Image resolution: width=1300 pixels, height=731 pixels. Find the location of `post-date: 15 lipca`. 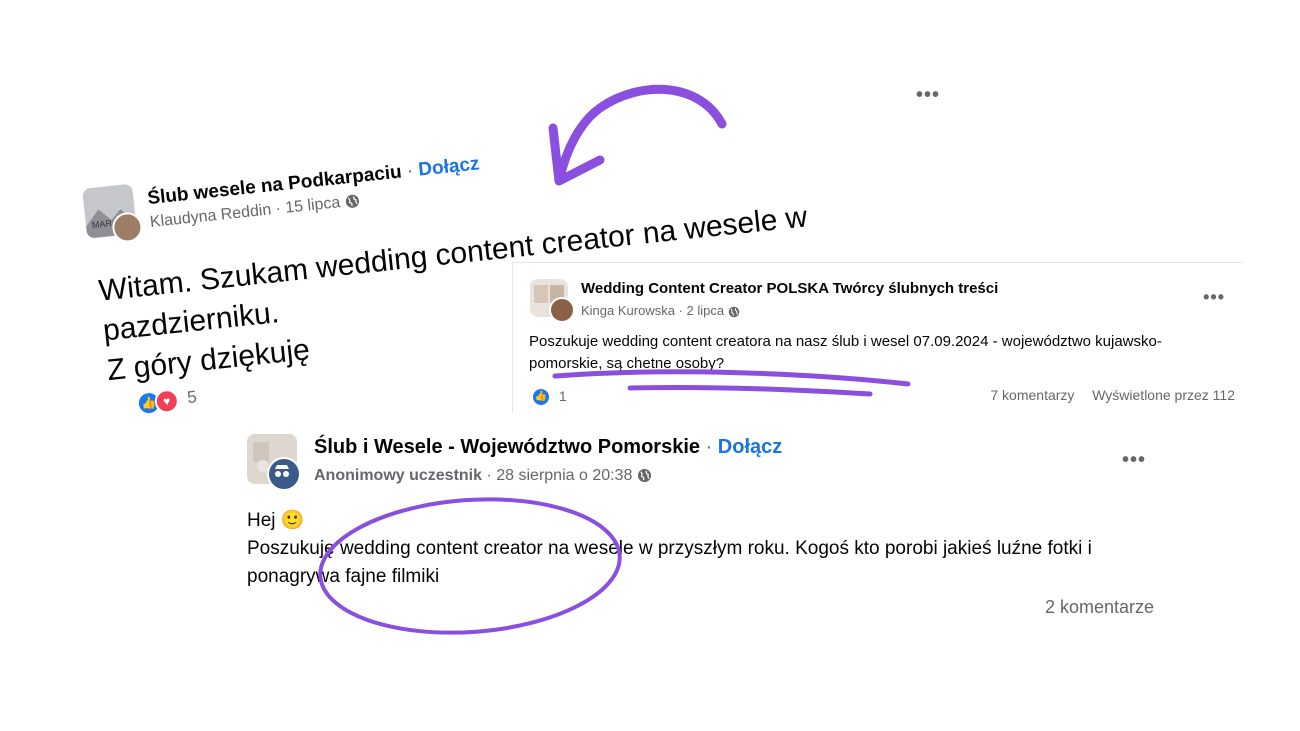

post-date: 15 lipca is located at coordinates (312, 205).